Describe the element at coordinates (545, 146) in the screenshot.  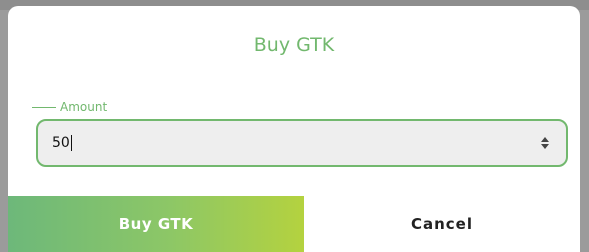
I see `stepper-down-icon` at that location.